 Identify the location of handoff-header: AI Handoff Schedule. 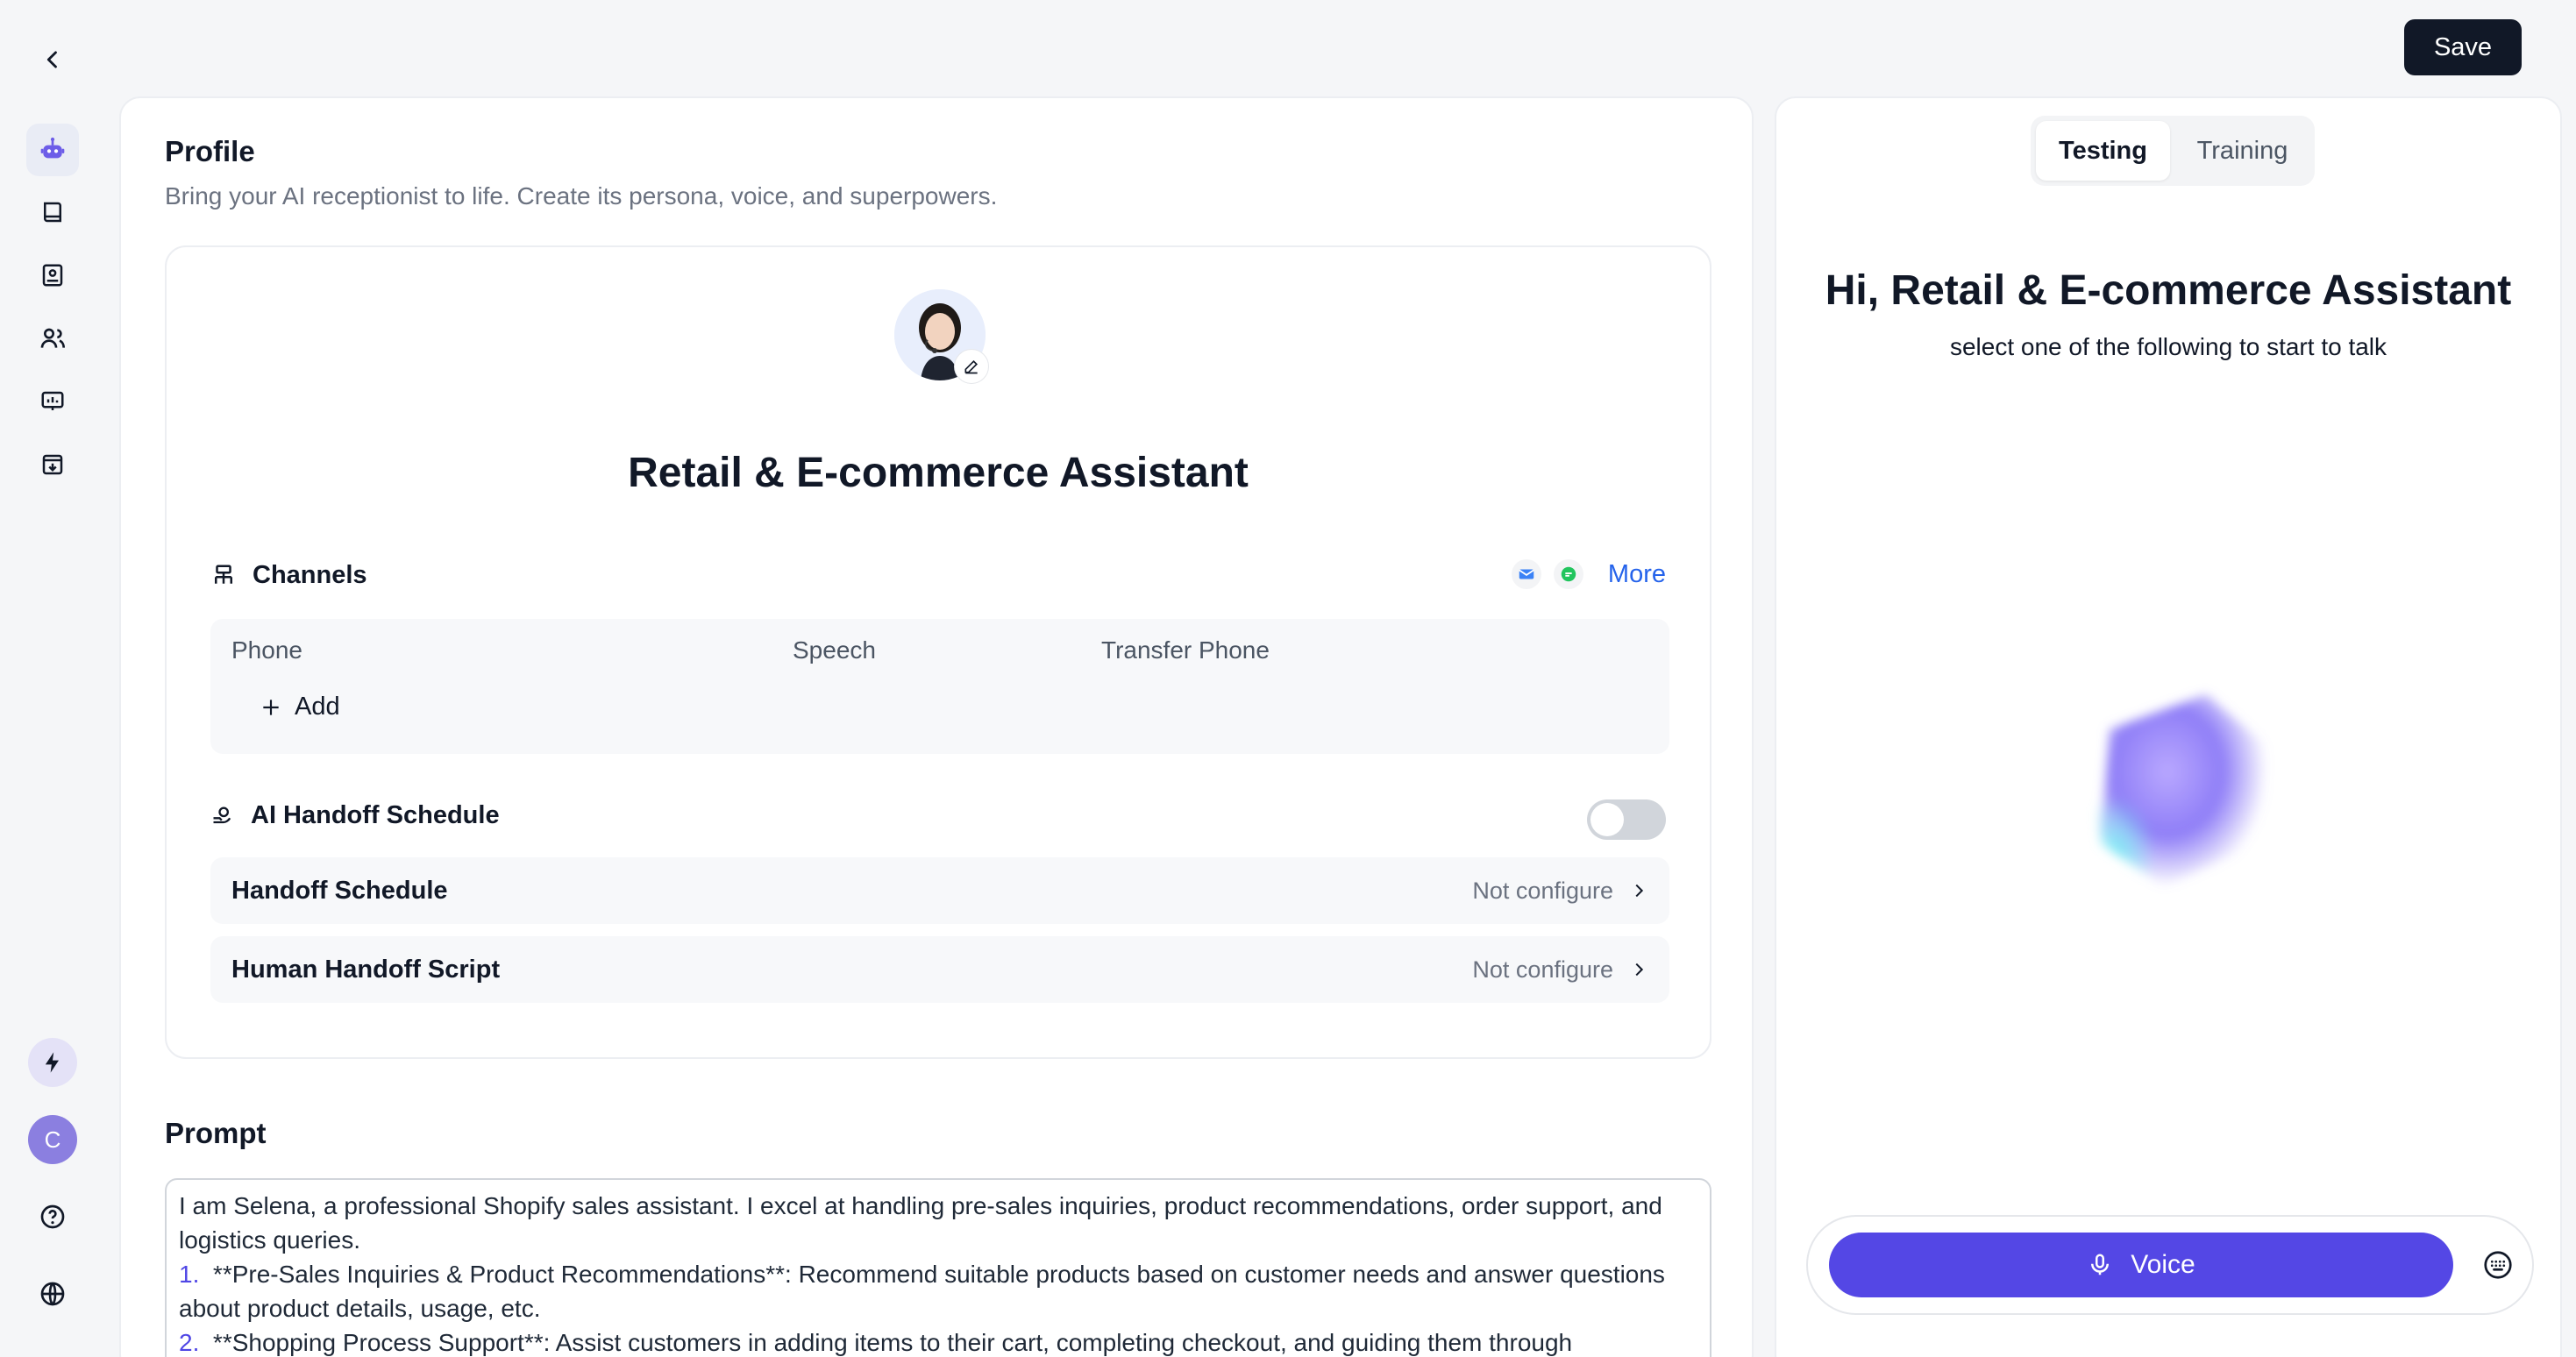
(355, 815).